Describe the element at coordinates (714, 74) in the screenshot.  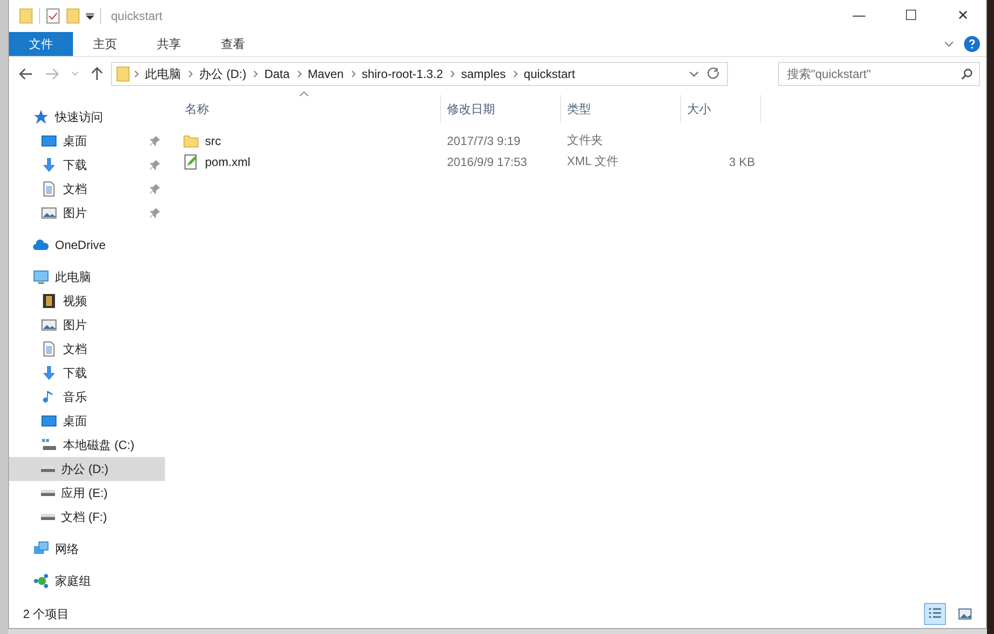
I see `refresh-icon` at that location.